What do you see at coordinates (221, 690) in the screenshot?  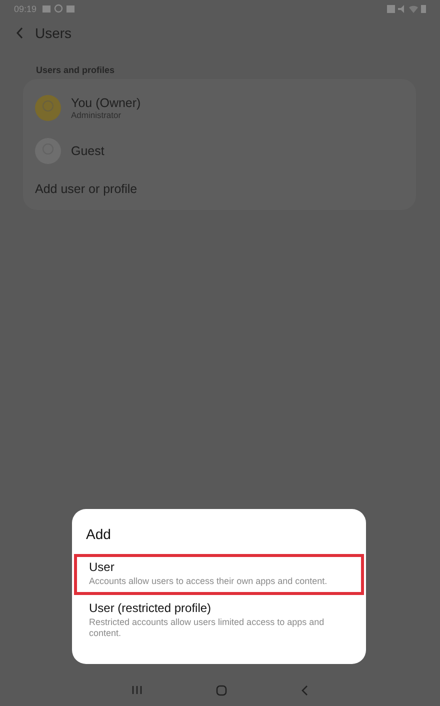 I see `home-icon` at bounding box center [221, 690].